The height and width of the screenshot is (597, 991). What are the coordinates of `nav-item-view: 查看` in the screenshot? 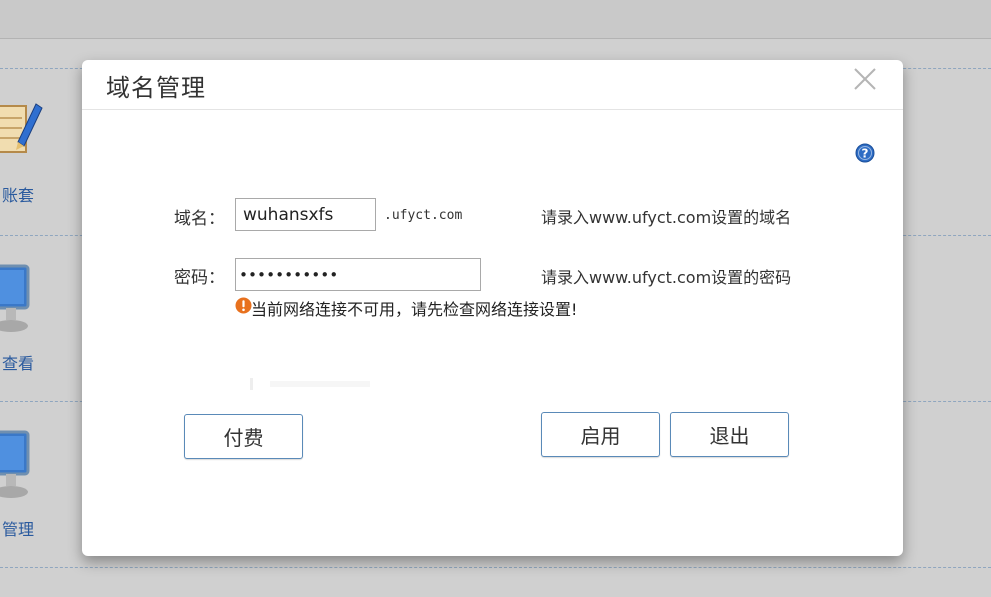 It's located at (40, 338).